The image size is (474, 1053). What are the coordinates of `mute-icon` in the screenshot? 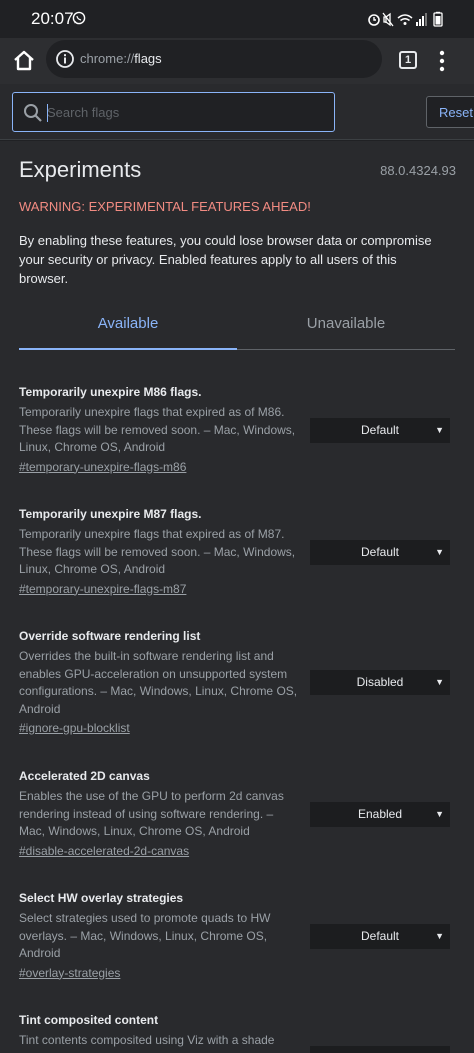 It's located at (388, 19).